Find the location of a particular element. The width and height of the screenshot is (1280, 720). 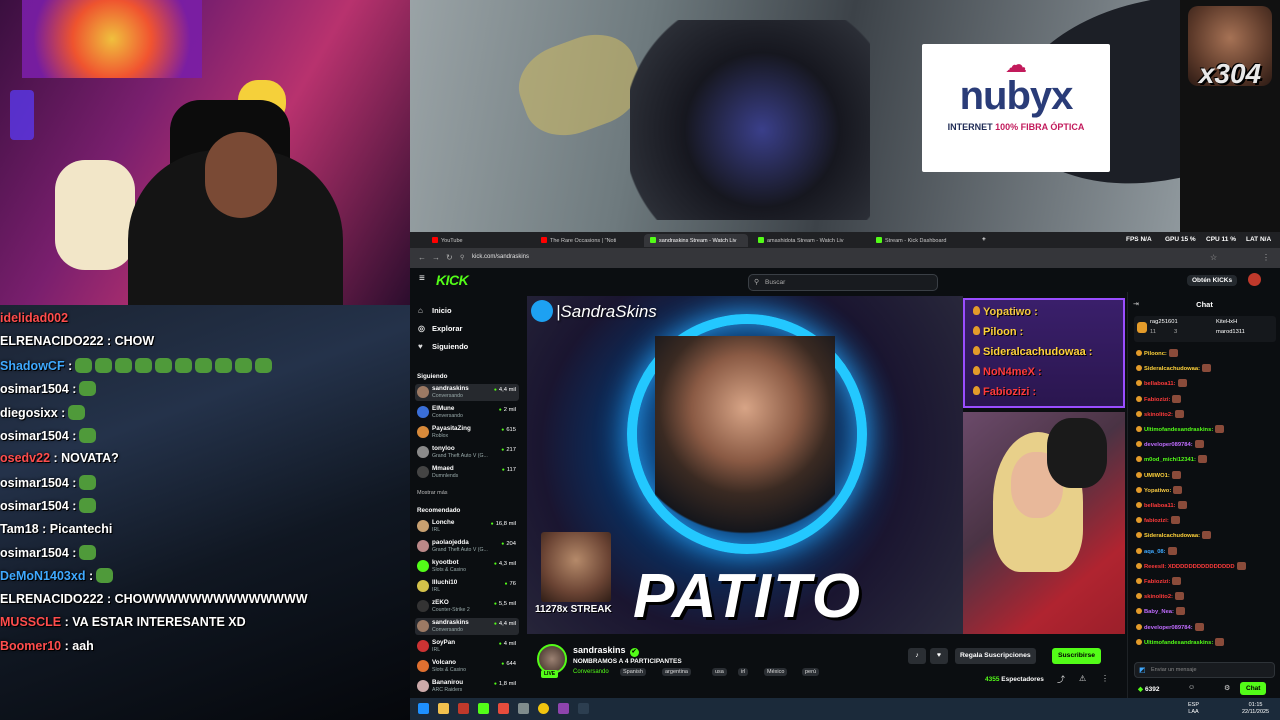

steam-icon is located at coordinates (583, 708).